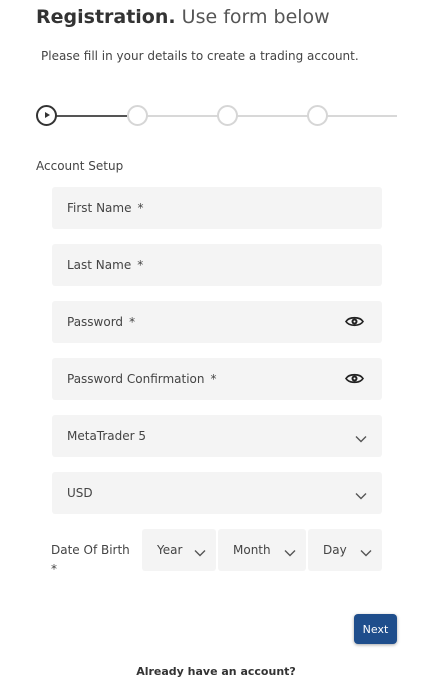 This screenshot has width=422, height=700. Describe the element at coordinates (170, 550) in the screenshot. I see `dob-year-value: Year` at that location.